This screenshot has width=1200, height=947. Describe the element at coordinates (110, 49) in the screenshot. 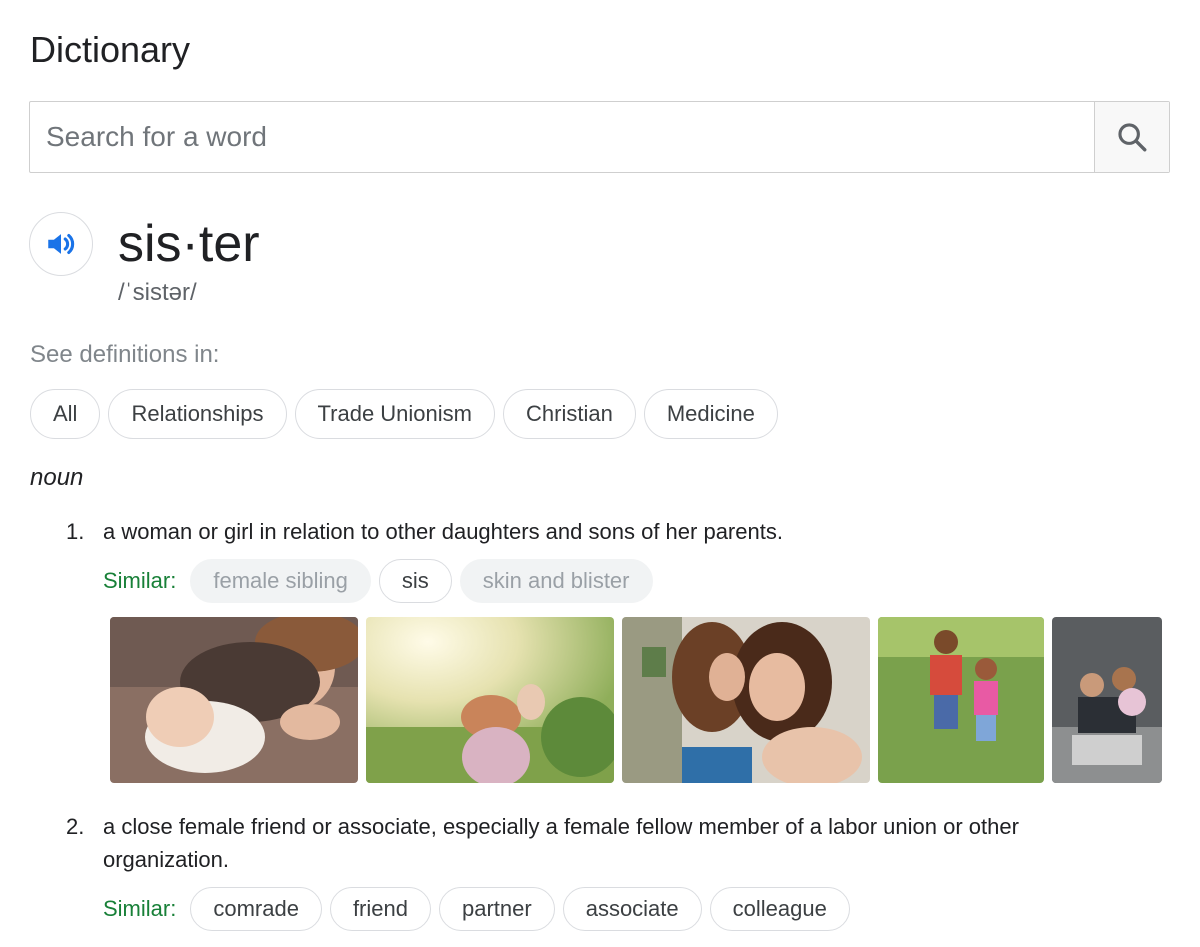

I see `page-title: Dictionary` at that location.